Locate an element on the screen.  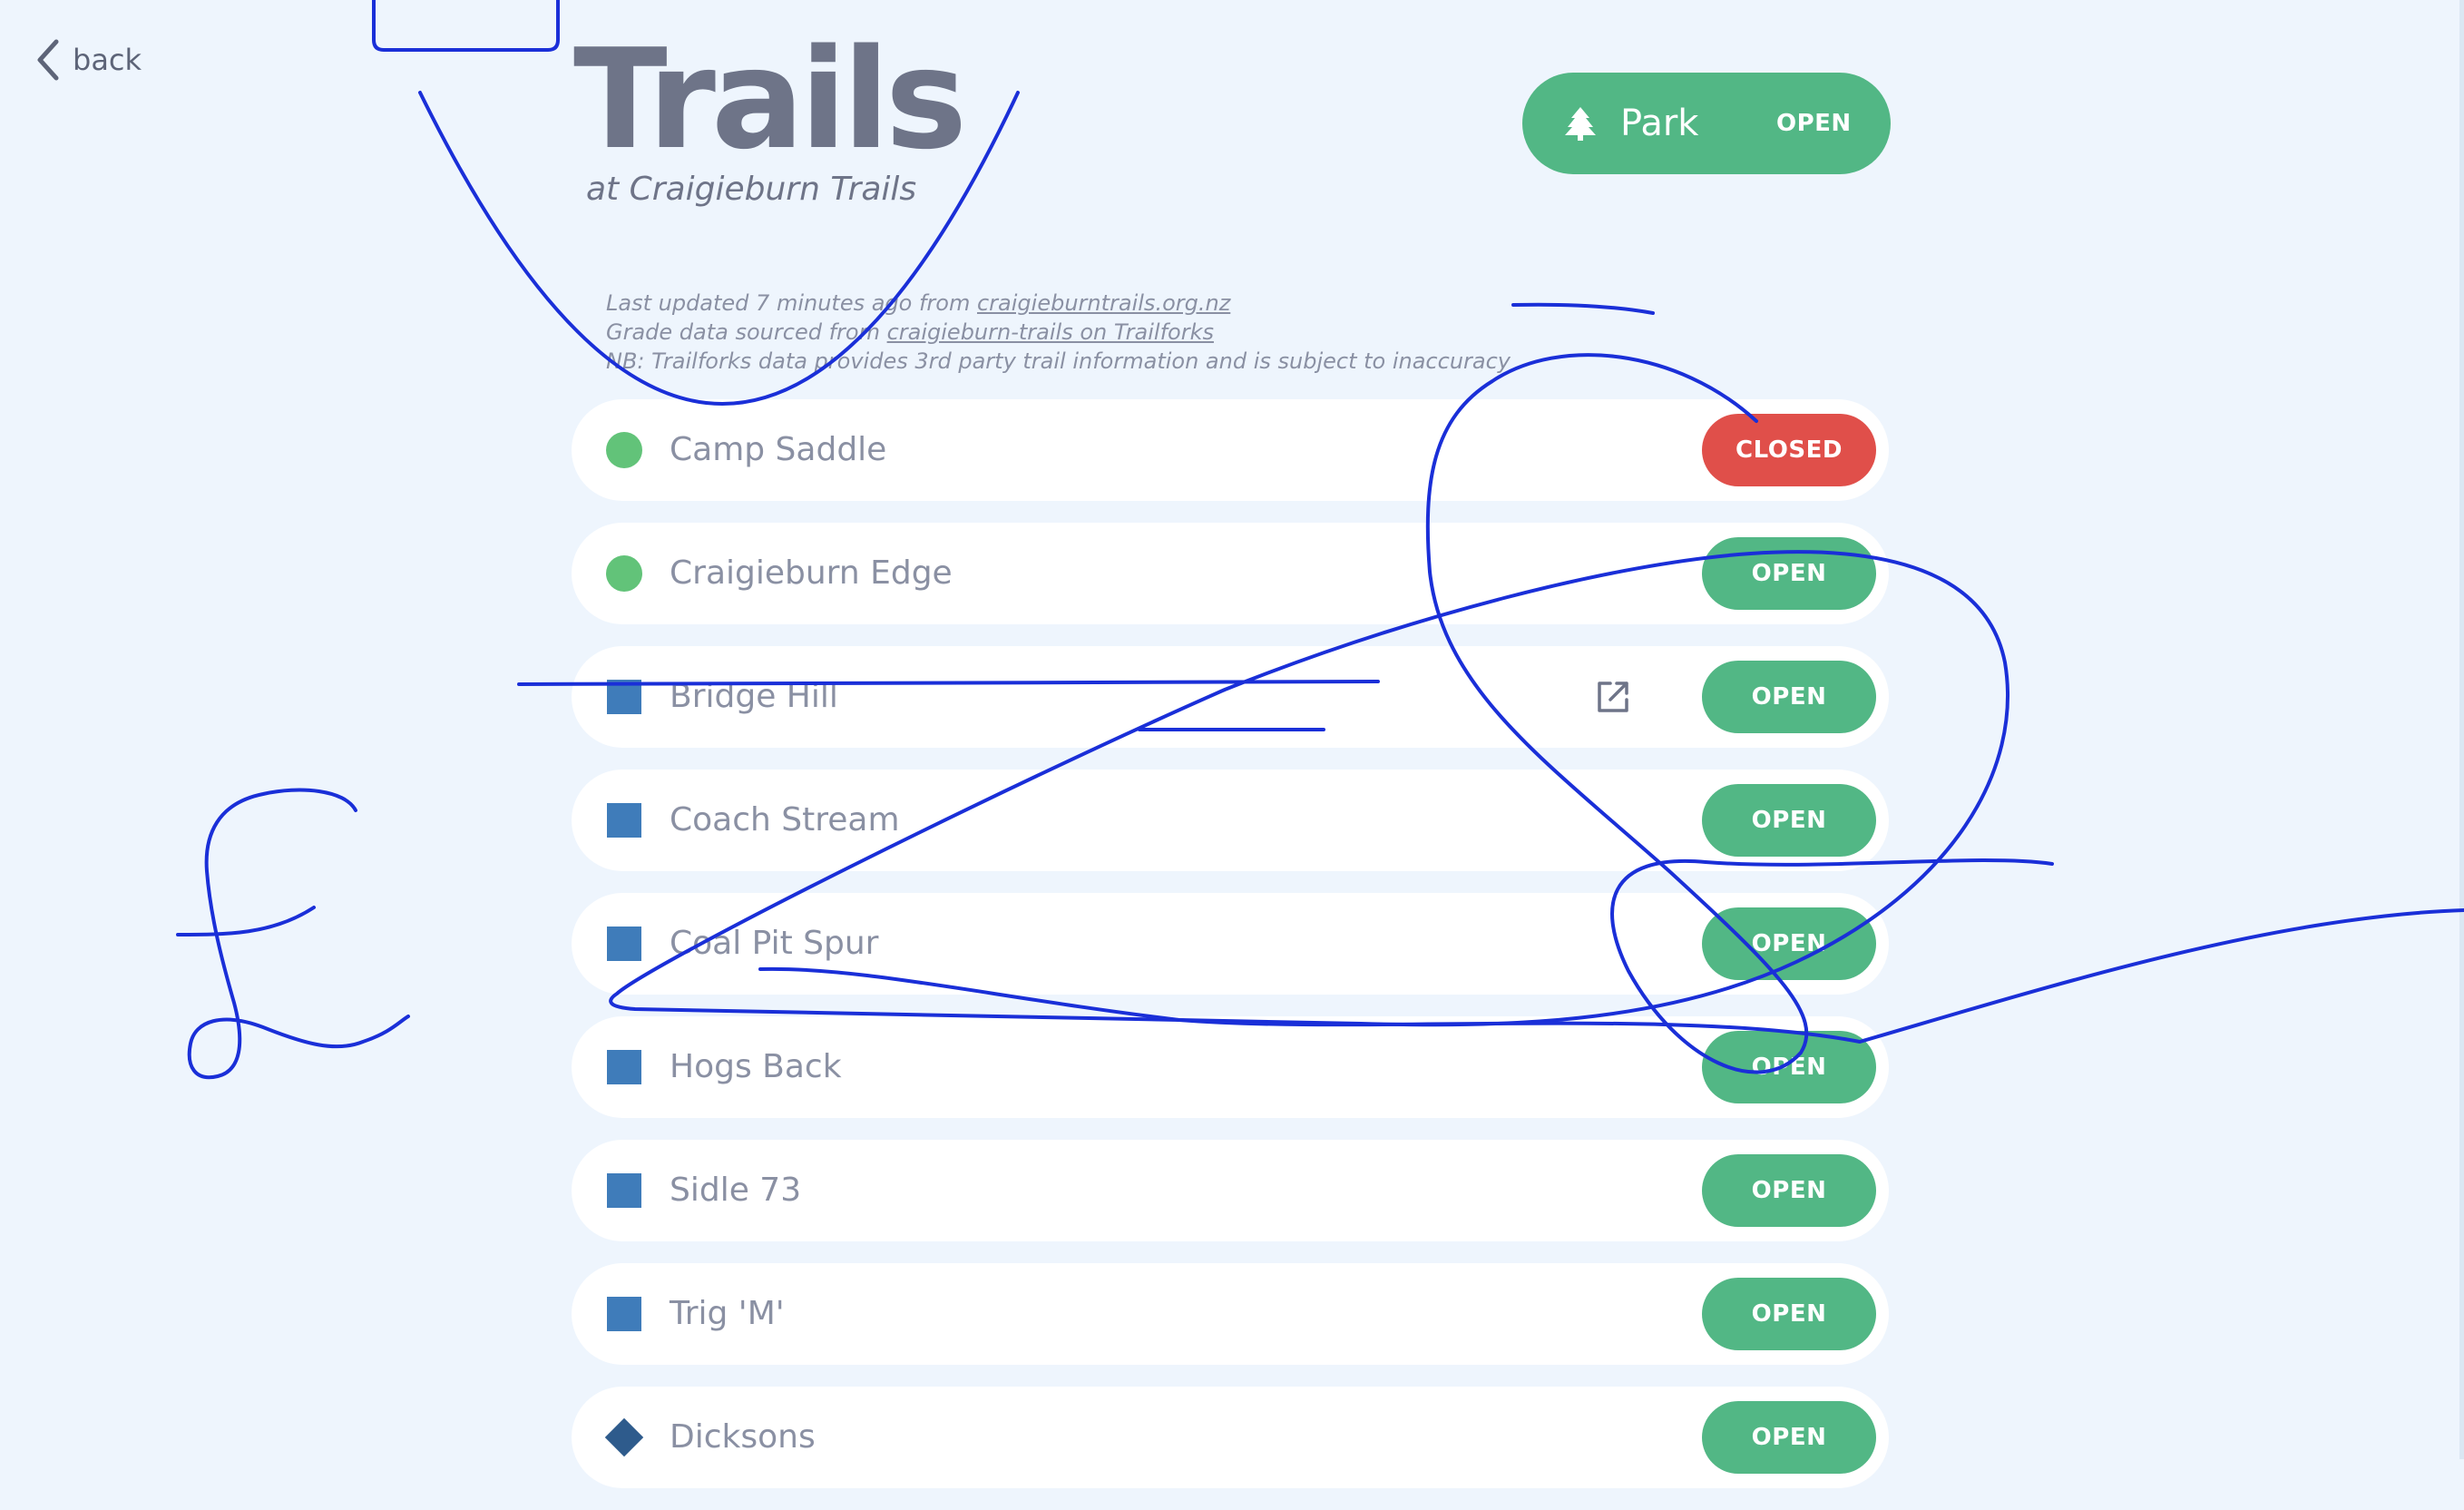
trail-row-hogs-back: Hogs Back OPEN is located at coordinates (1230, 1067).